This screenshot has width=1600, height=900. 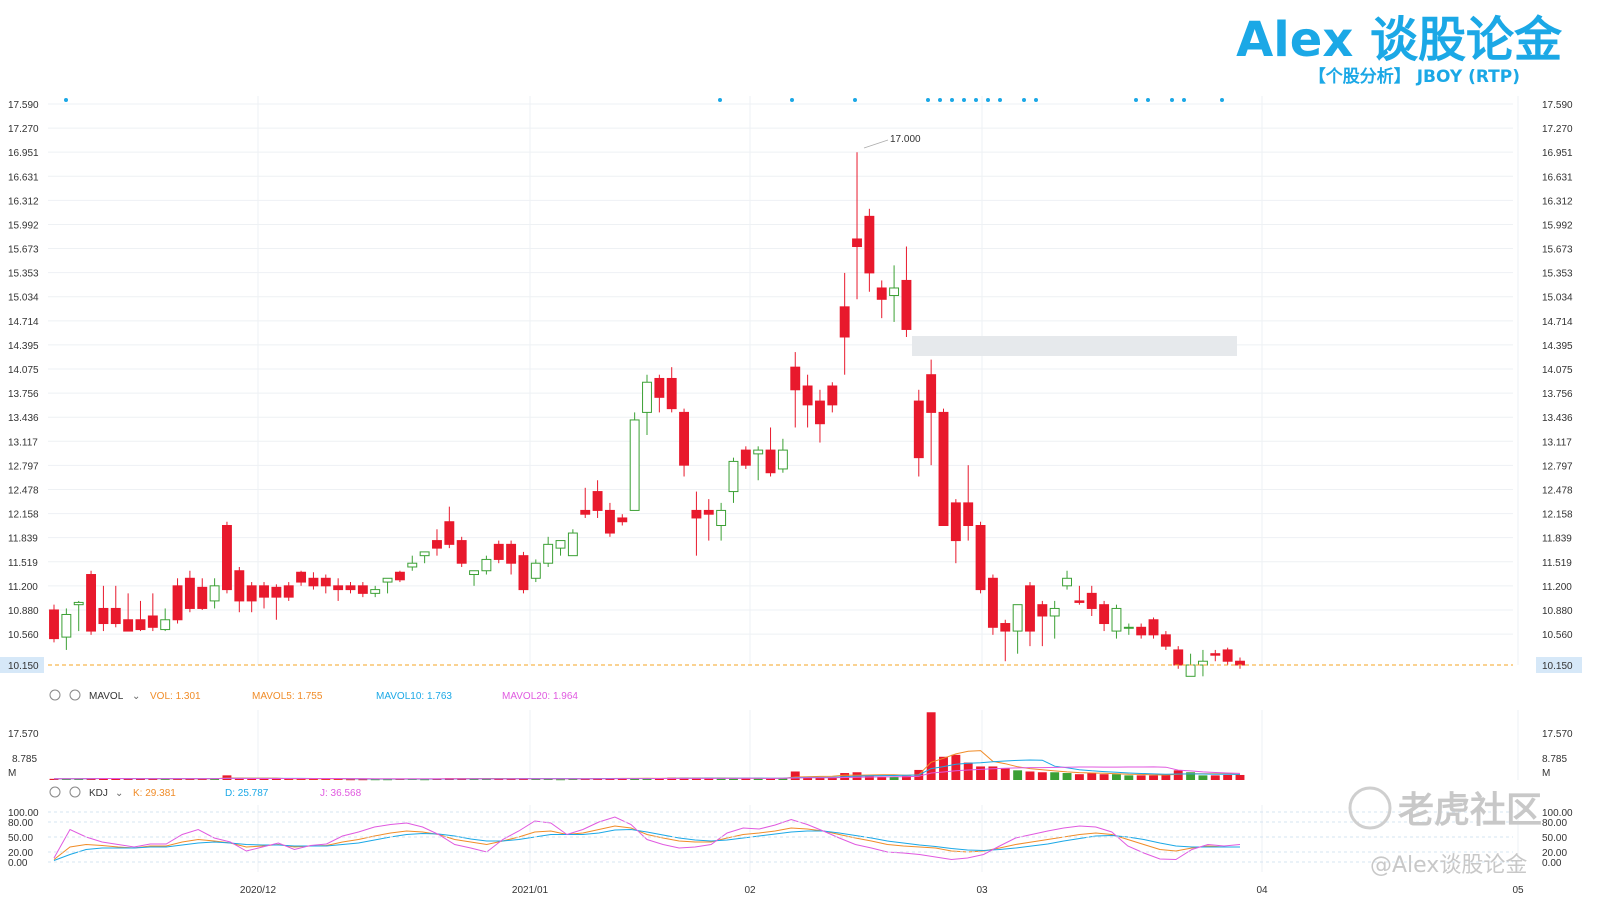 I want to click on price-tick-right: 12.158, so click(x=1557, y=515).